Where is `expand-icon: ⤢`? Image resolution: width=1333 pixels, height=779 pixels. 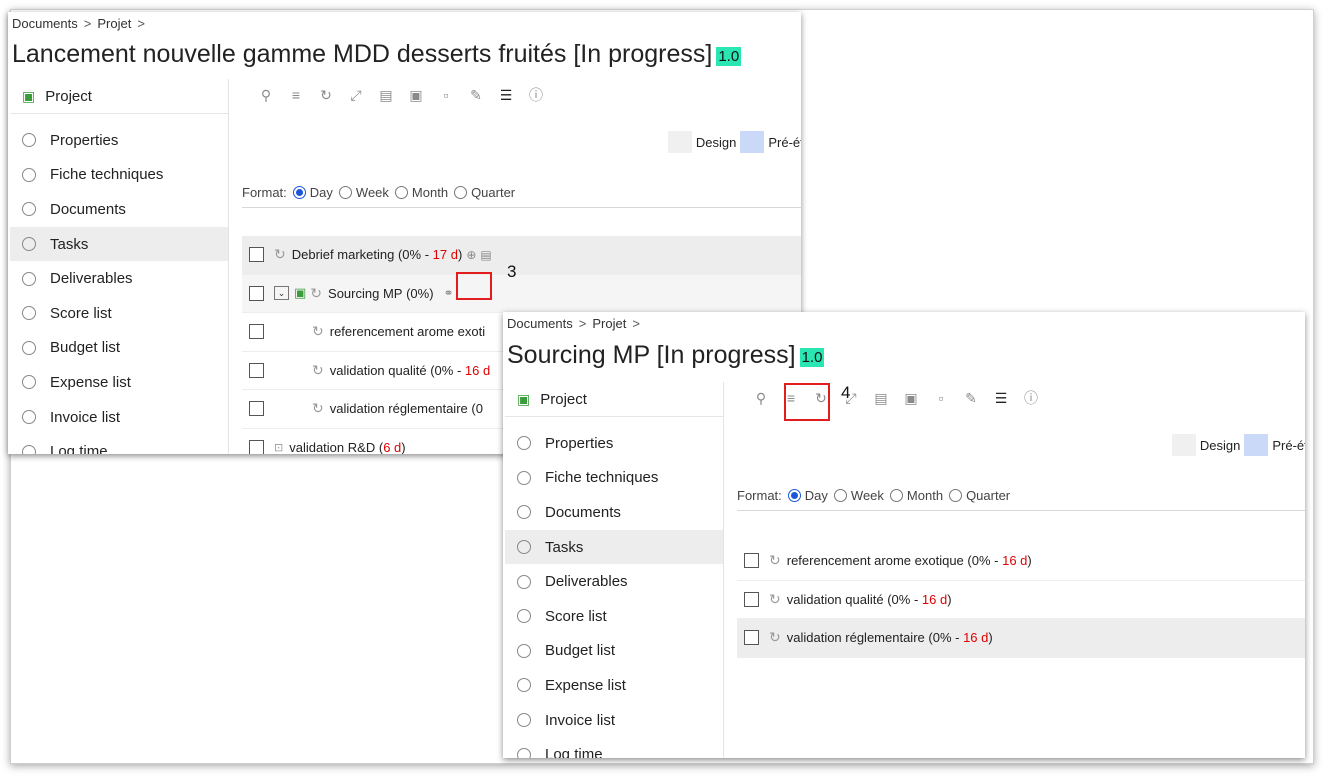 expand-icon: ⤢ is located at coordinates (356, 95).